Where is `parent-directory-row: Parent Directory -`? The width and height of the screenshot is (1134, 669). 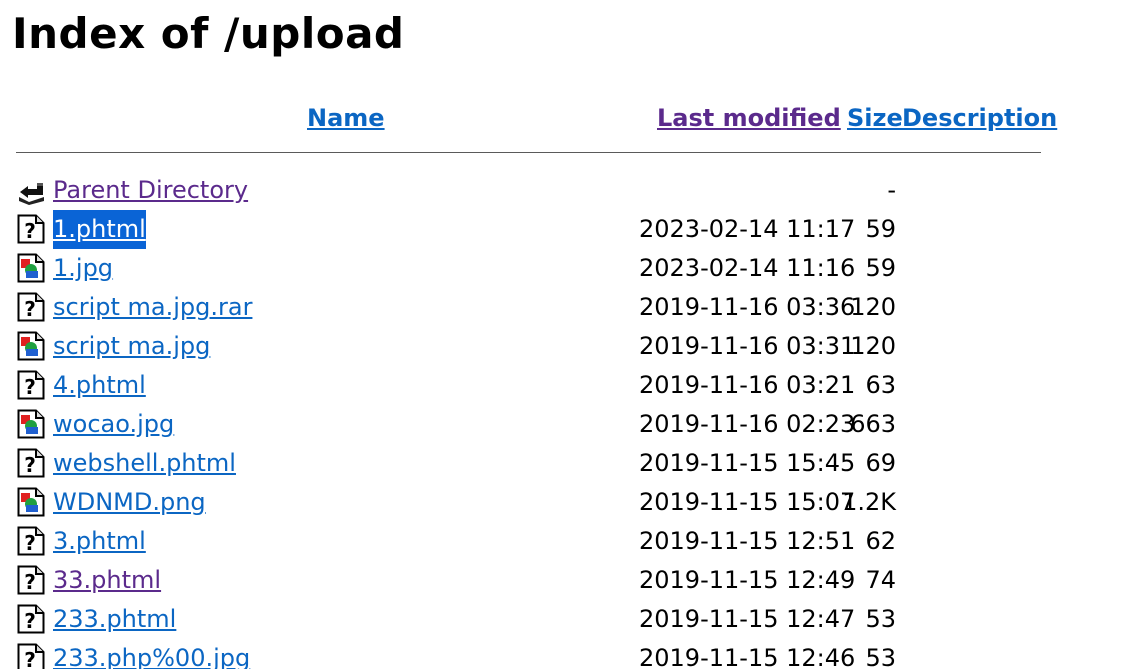 parent-directory-row: Parent Directory - is located at coordinates (567, 190).